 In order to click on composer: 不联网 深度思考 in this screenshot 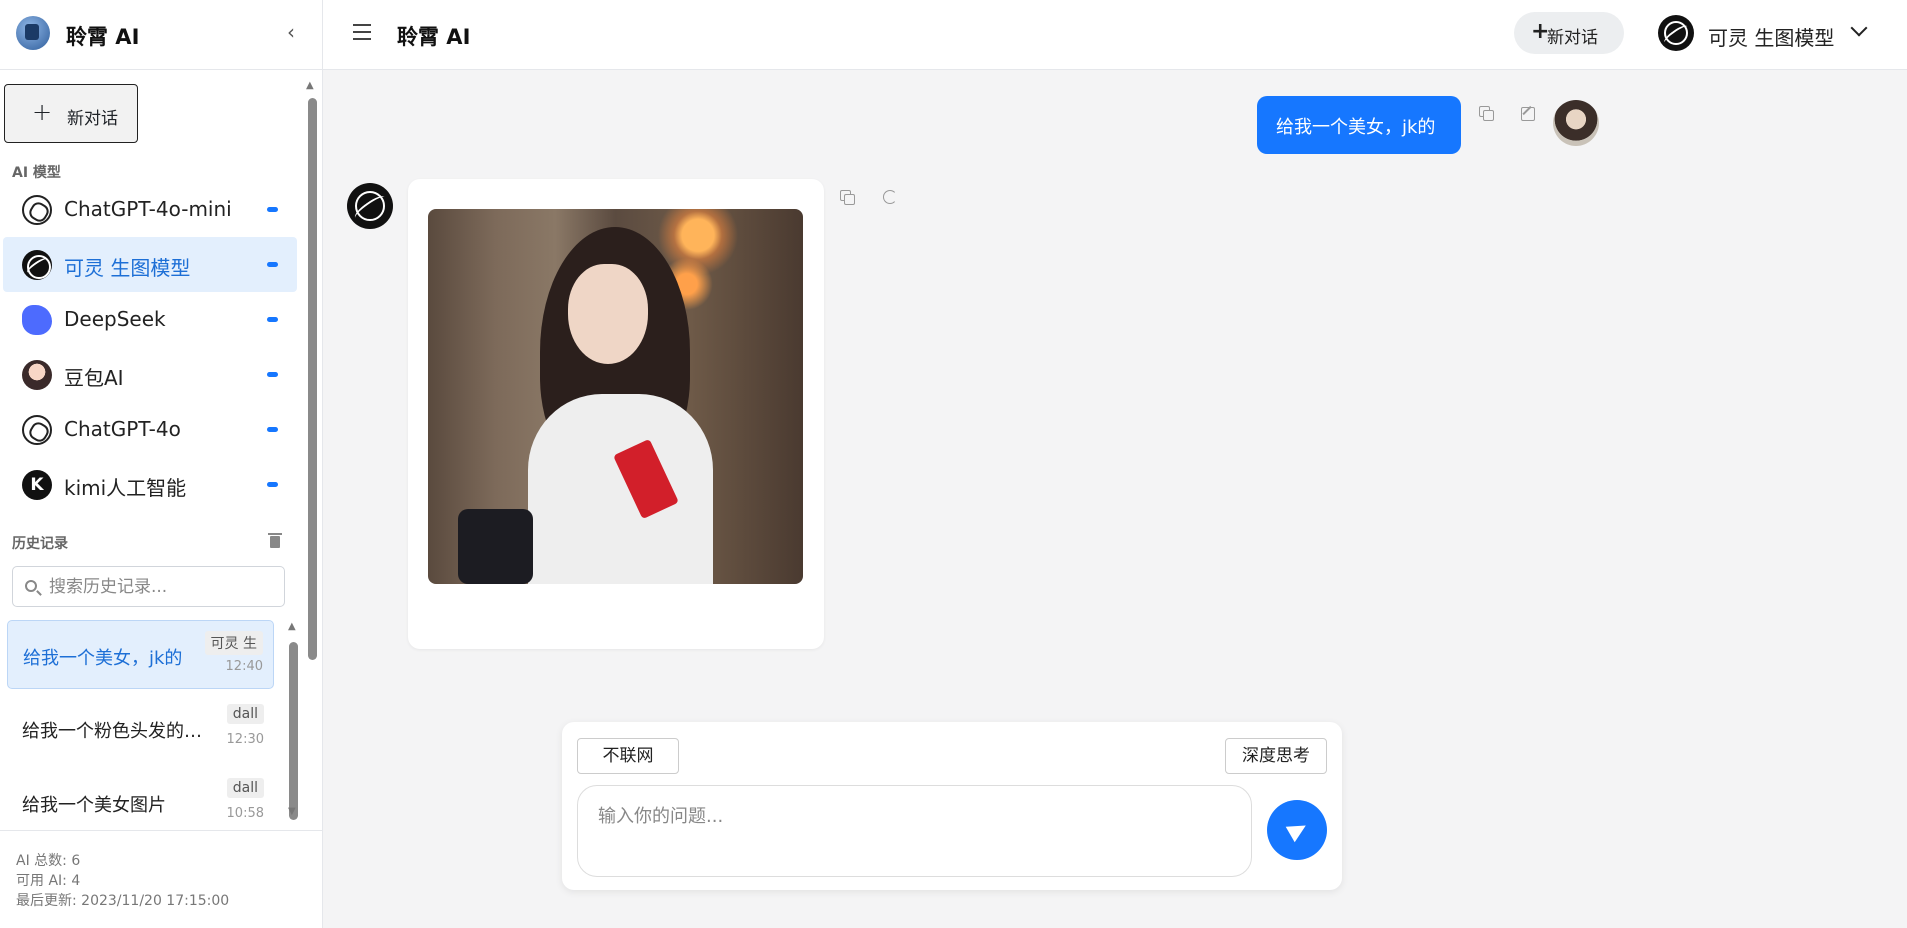, I will do `click(952, 806)`.